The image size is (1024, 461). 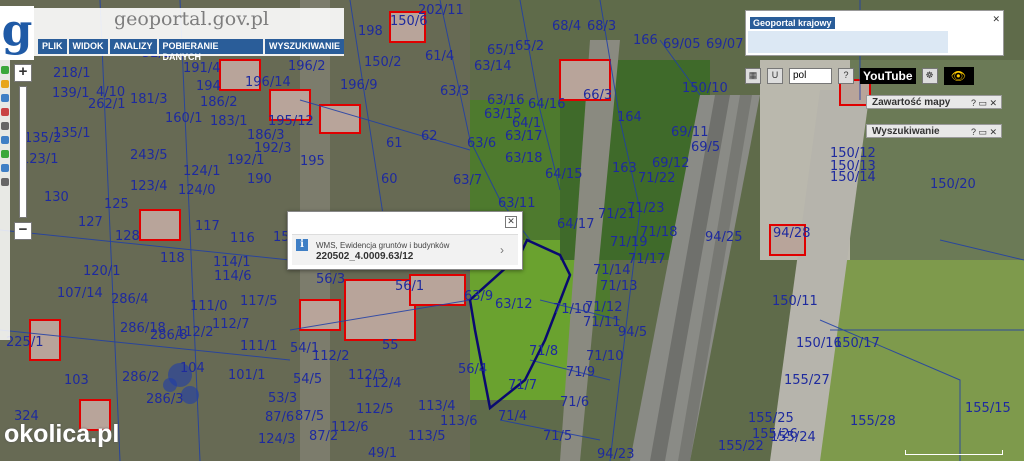 I want to click on parcel-label: 113/6, so click(x=458, y=421).